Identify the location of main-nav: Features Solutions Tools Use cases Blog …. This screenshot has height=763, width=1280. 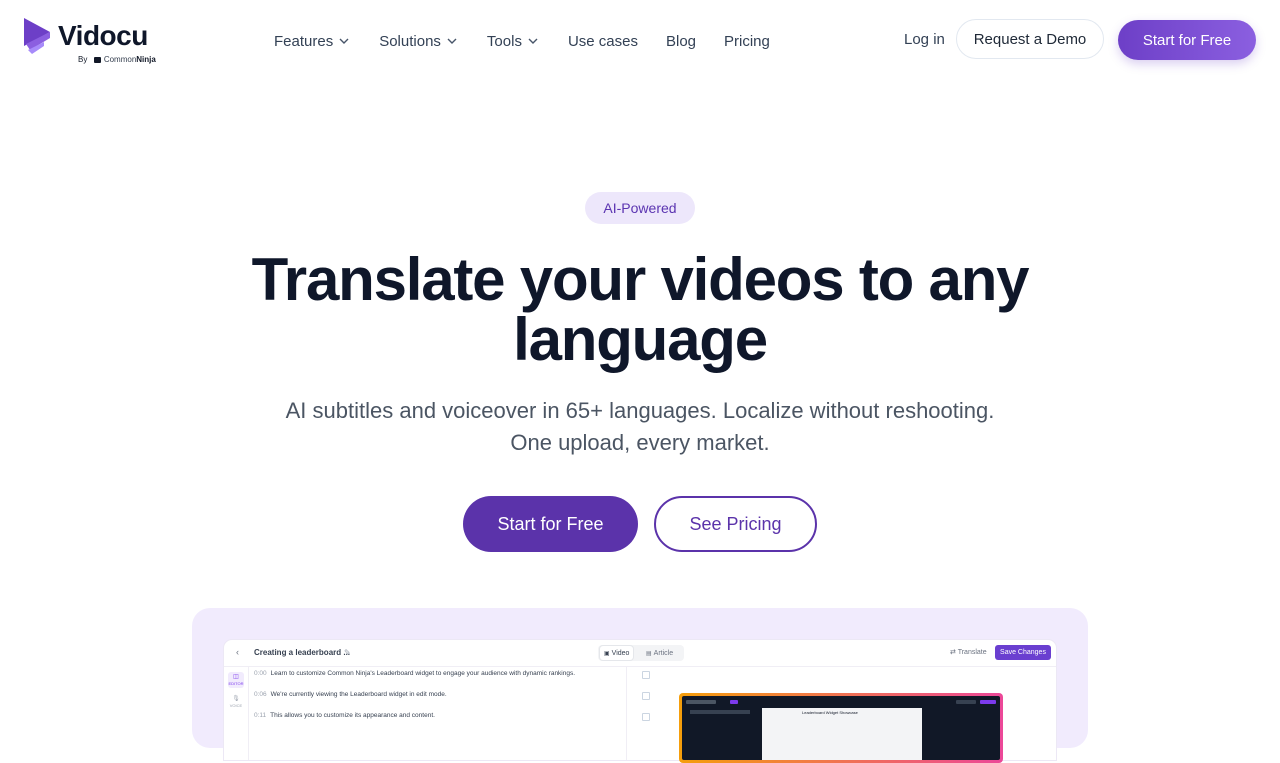
(522, 41).